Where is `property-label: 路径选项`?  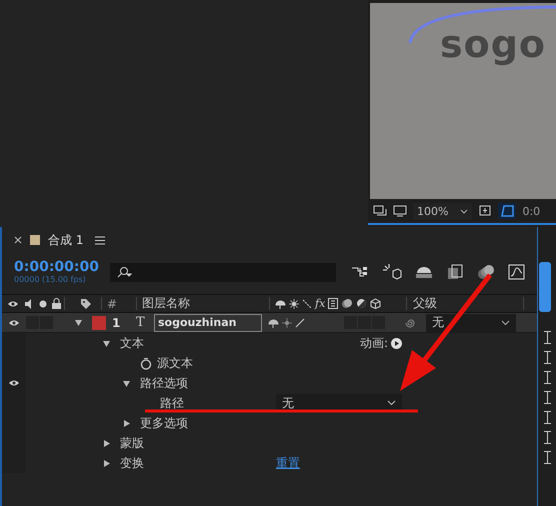 property-label: 路径选项 is located at coordinates (164, 383).